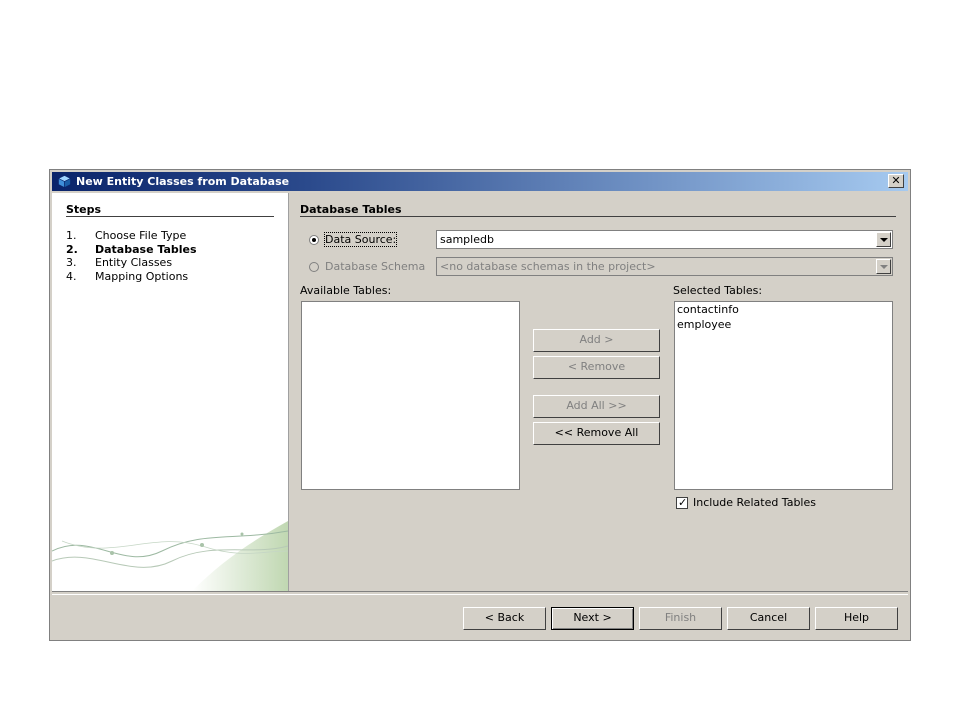 Image resolution: width=960 pixels, height=720 pixels. Describe the element at coordinates (548, 266) in the screenshot. I see `database-schema-value: <no database schemas in the project>` at that location.